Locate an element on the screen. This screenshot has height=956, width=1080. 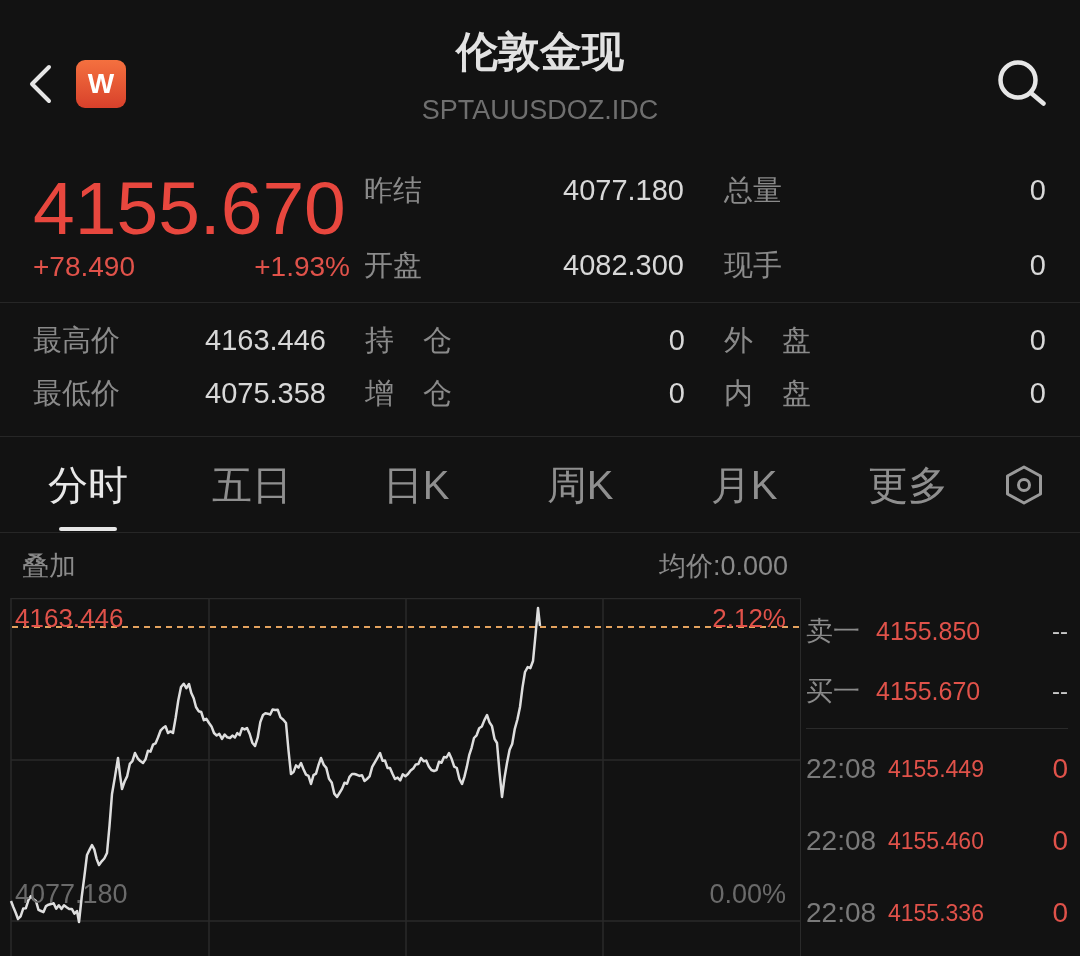
average-price: 均价:0.000 is located at coordinates (723, 566).